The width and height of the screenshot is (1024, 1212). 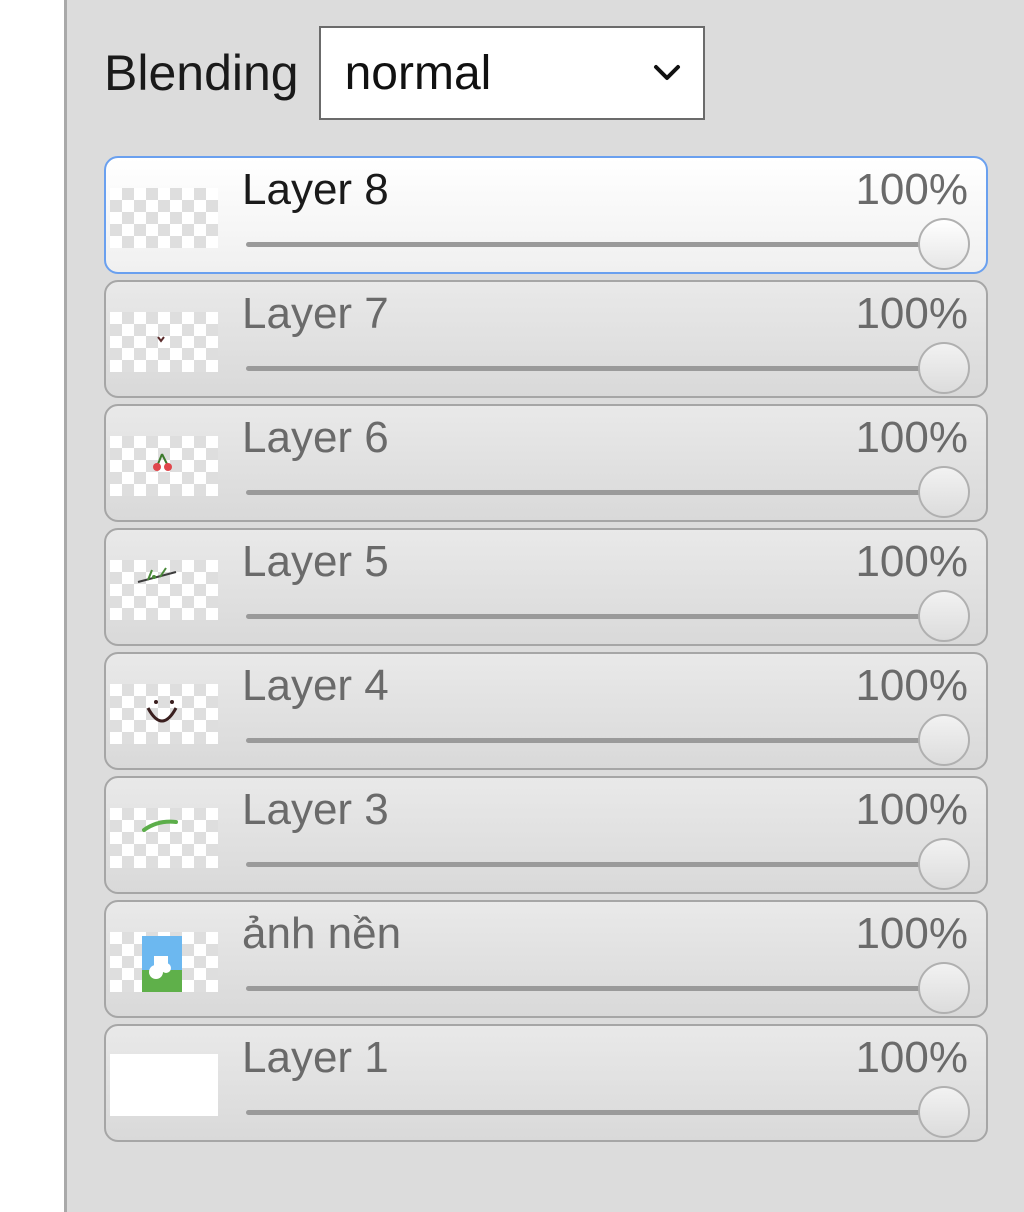 I want to click on layer-name: Layer 8, so click(x=315, y=189).